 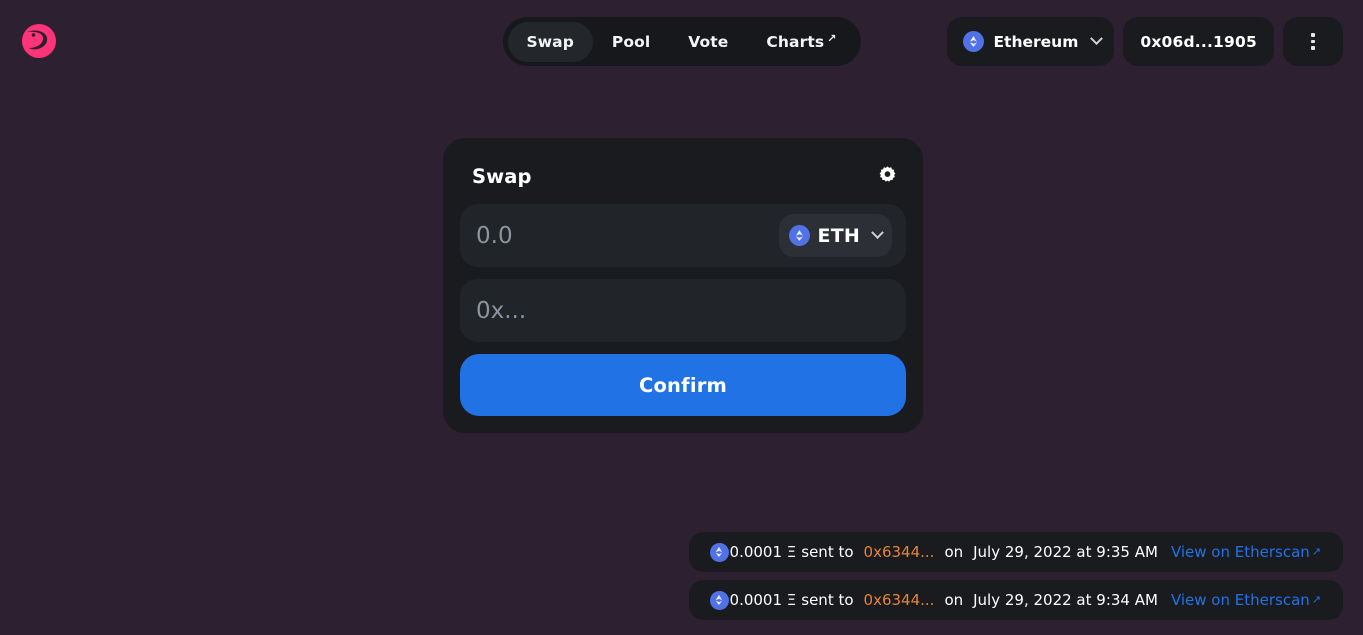 I want to click on network-label: Ethereum, so click(x=1036, y=41).